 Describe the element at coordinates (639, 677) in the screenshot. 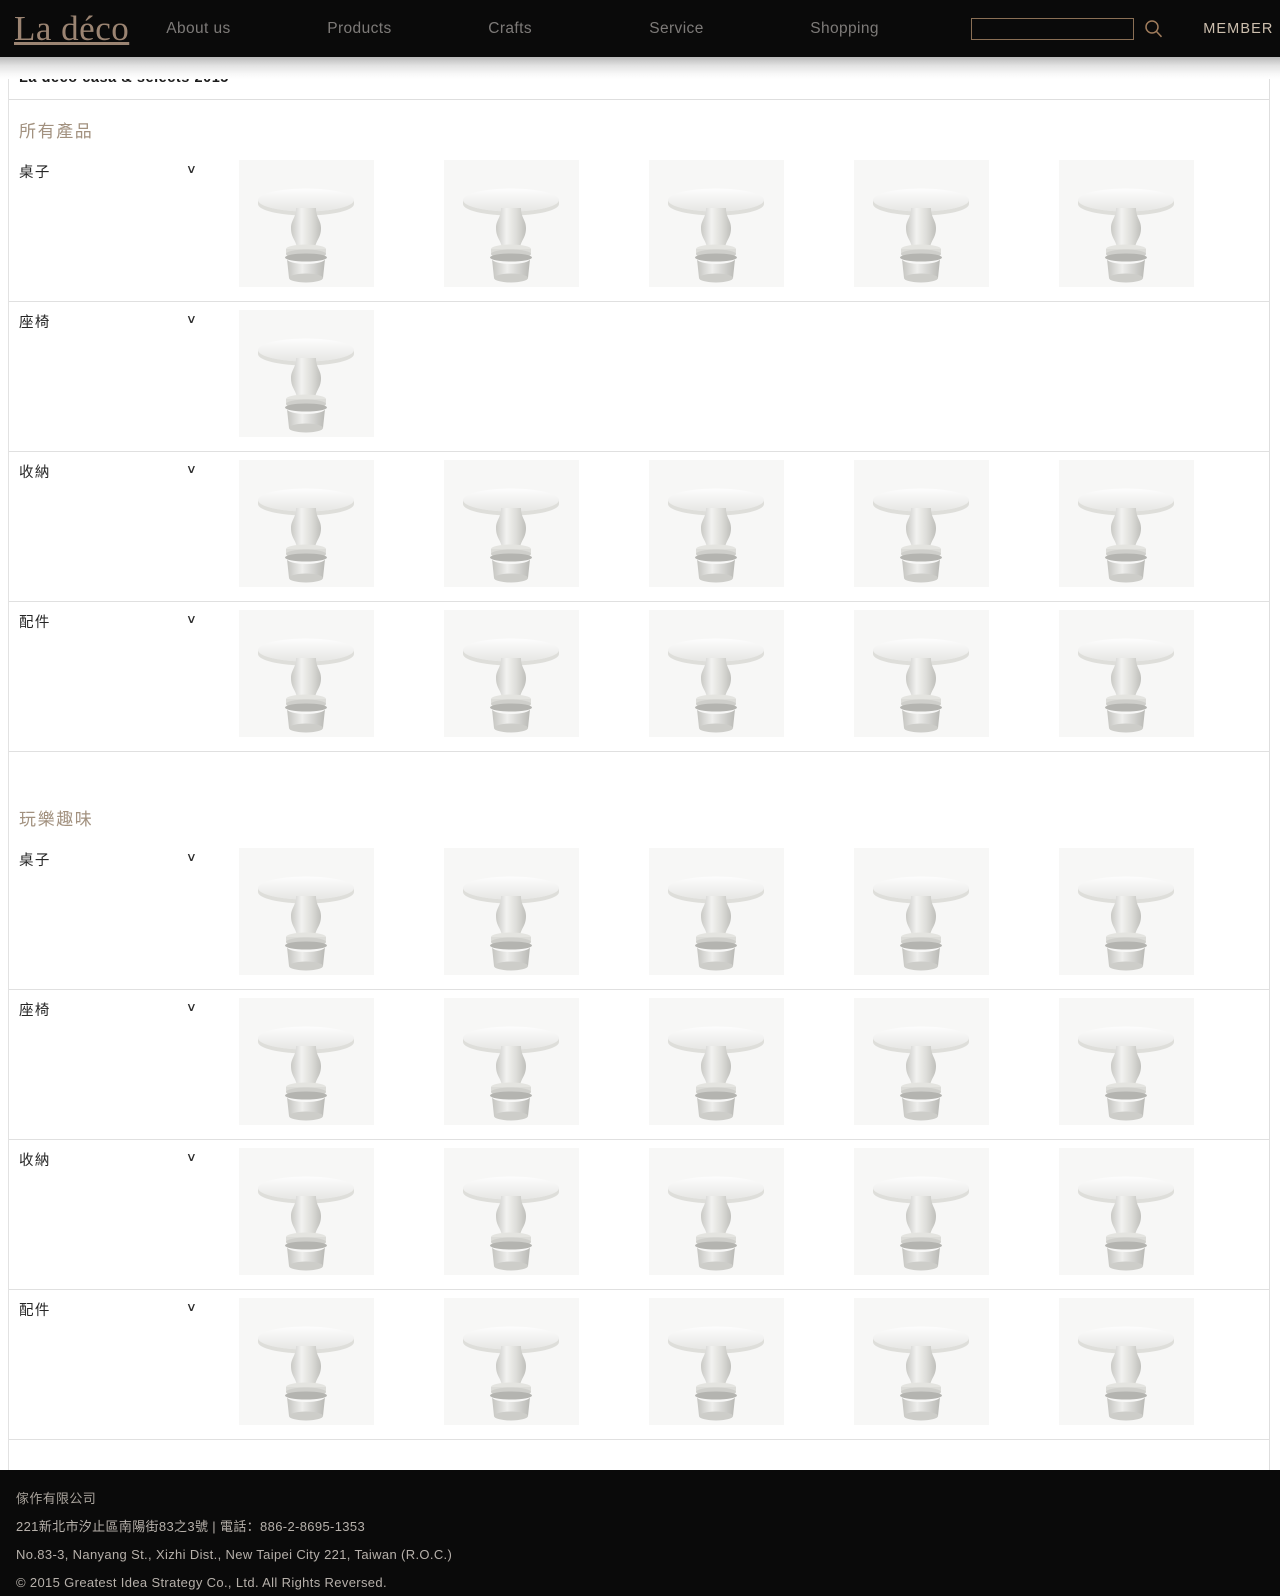

I see `category-row-accessories: 配件 ∨` at that location.